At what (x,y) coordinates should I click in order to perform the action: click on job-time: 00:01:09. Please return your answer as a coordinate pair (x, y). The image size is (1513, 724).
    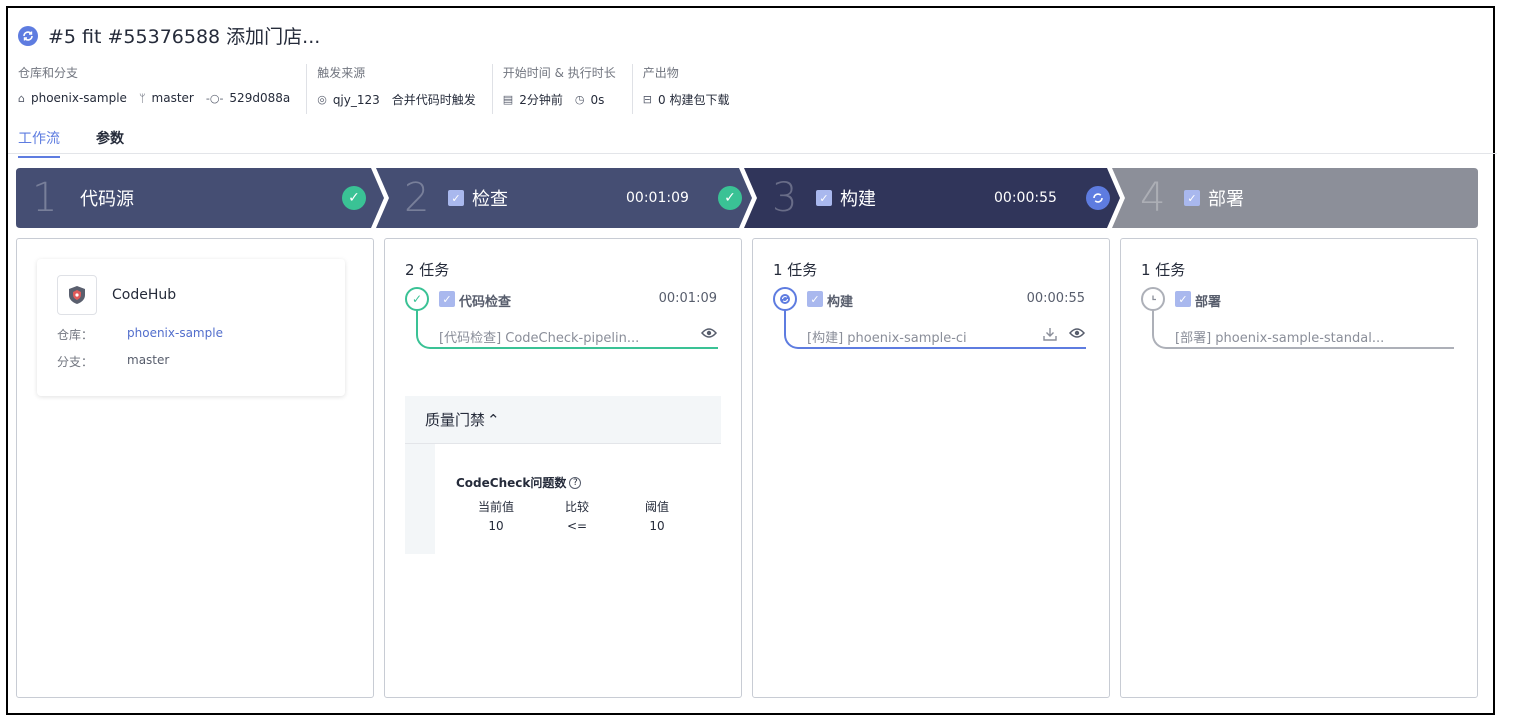
    Looking at the image, I should click on (687, 298).